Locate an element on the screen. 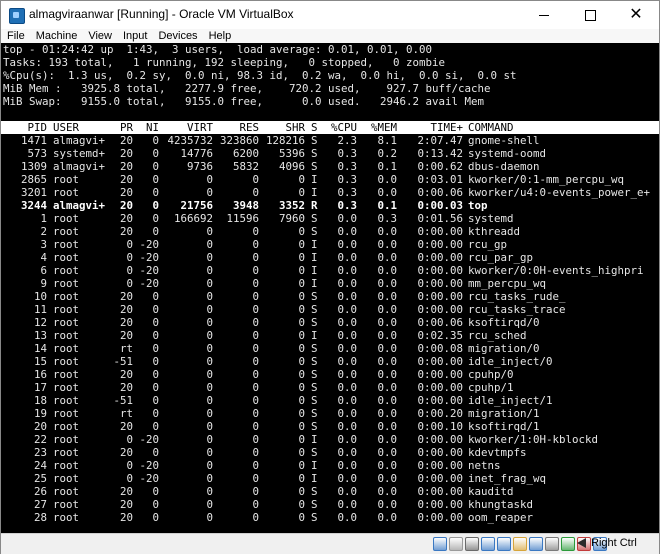 The height and width of the screenshot is (554, 660). process-pid: 1 is located at coordinates (43, 218).